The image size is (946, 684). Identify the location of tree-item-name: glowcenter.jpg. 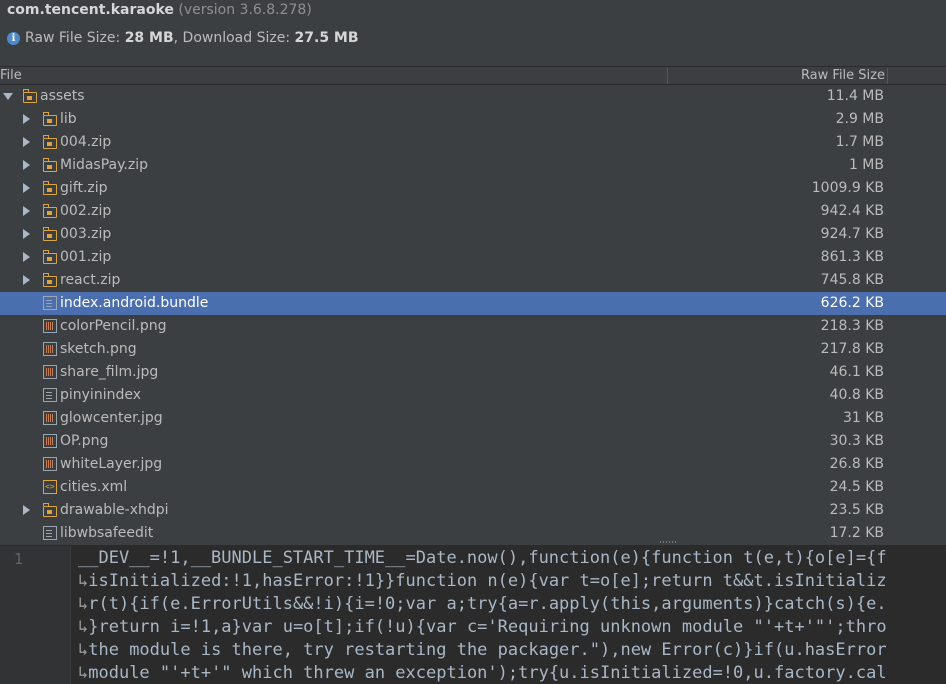
(111, 418).